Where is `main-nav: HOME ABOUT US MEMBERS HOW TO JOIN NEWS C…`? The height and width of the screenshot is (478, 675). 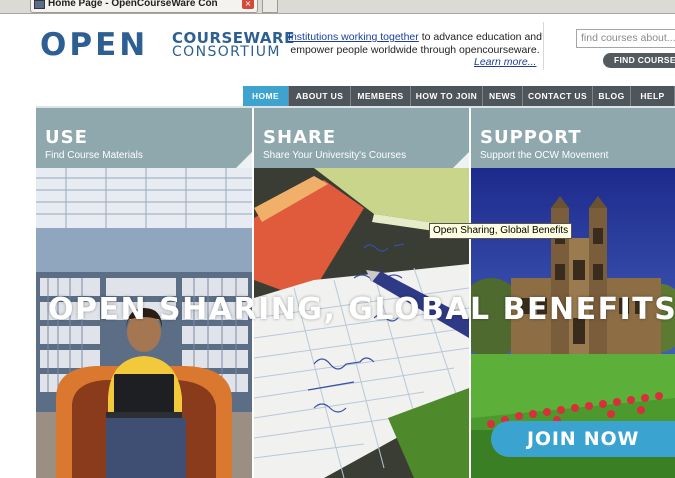
main-nav: HOME ABOUT US MEMBERS HOW TO JOIN NEWS C… is located at coordinates (459, 96).